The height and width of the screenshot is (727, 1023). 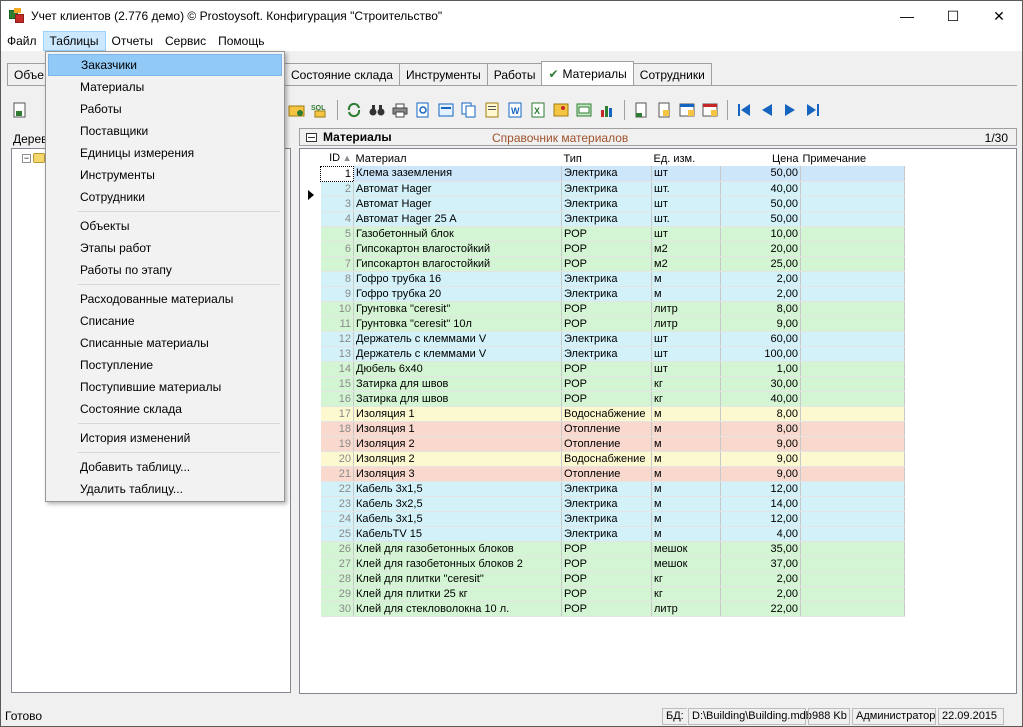 What do you see at coordinates (687, 110) in the screenshot?
I see `grid-icon` at bounding box center [687, 110].